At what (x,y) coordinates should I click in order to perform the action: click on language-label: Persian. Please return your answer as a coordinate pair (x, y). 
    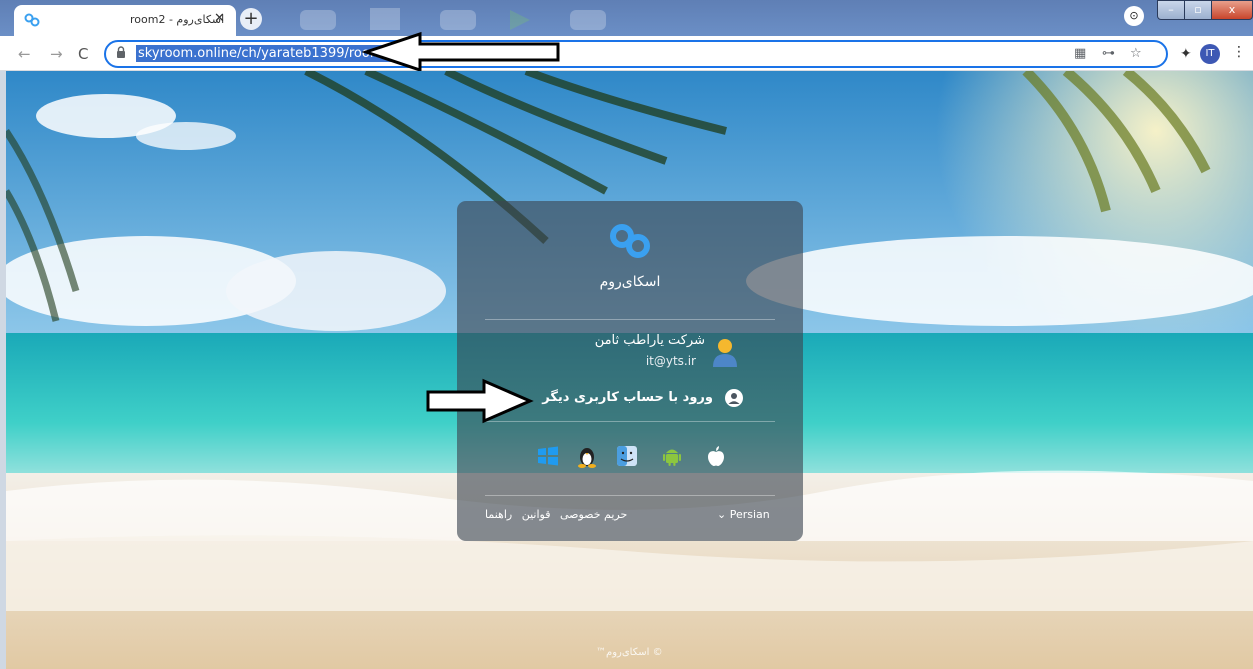
    Looking at the image, I should click on (749, 514).